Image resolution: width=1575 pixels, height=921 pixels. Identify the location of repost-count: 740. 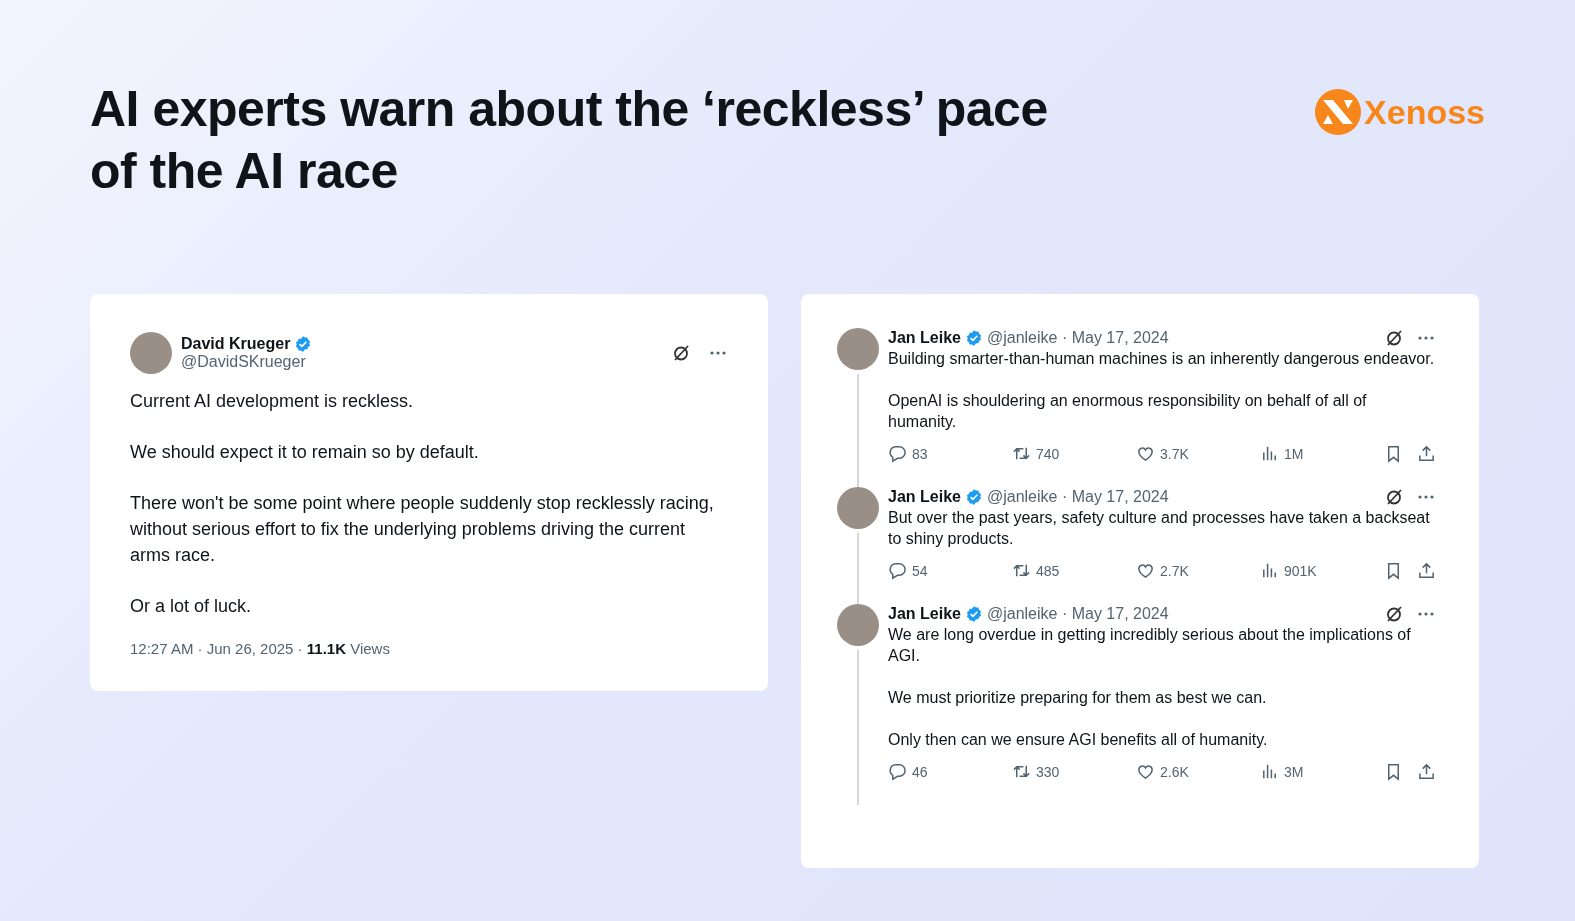
(1048, 453).